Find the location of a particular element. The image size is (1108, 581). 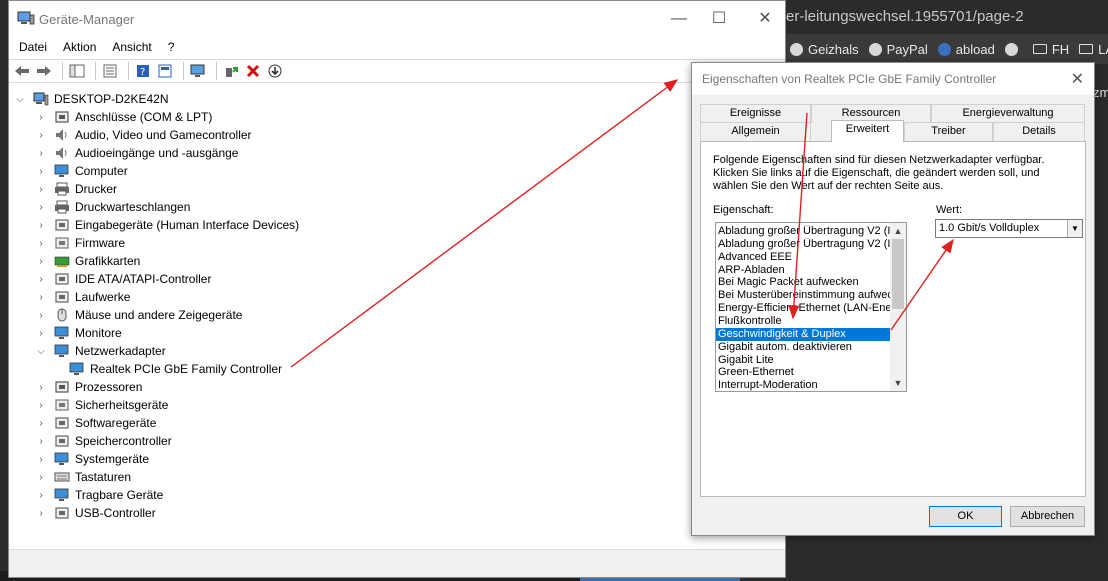

ok-button: OK is located at coordinates (965, 516).